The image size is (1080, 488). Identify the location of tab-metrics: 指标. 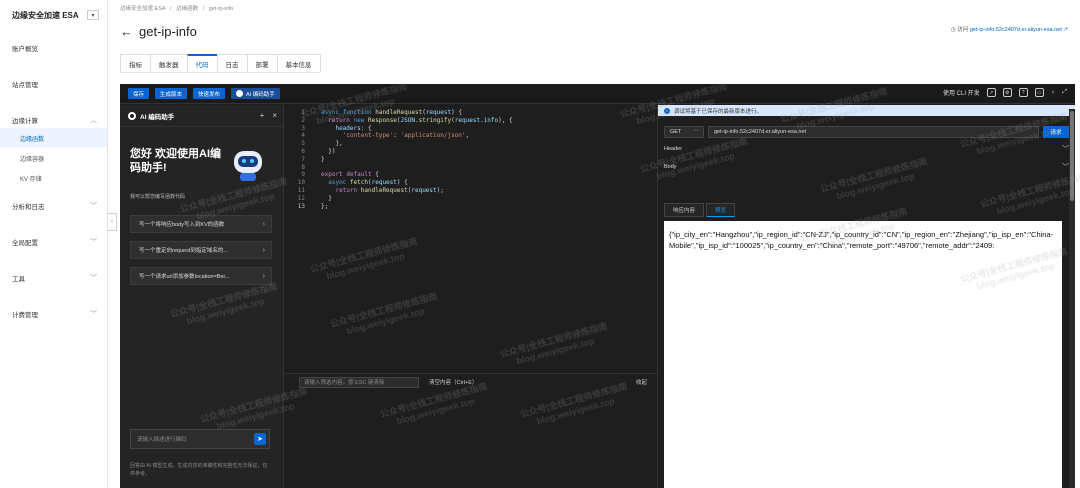
(135, 63).